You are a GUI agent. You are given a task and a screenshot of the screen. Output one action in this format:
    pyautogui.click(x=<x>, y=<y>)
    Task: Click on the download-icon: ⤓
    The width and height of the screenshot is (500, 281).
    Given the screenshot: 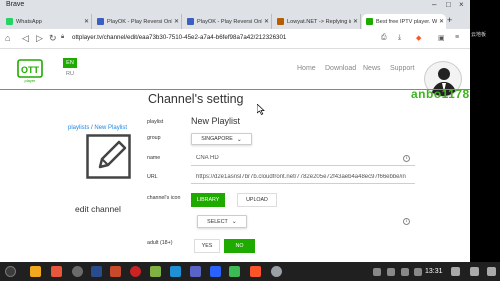 What is the action you would take?
    pyautogui.click(x=399, y=38)
    